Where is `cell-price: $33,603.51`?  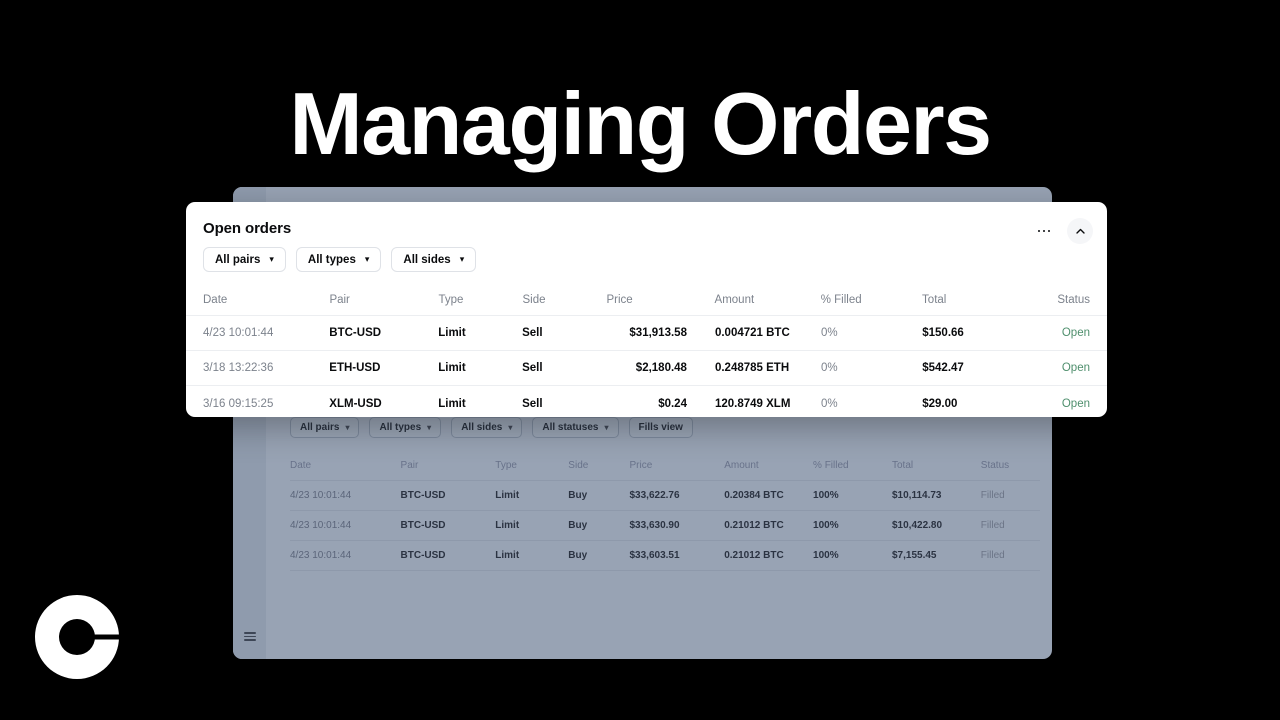 cell-price: $33,603.51 is located at coordinates (654, 555).